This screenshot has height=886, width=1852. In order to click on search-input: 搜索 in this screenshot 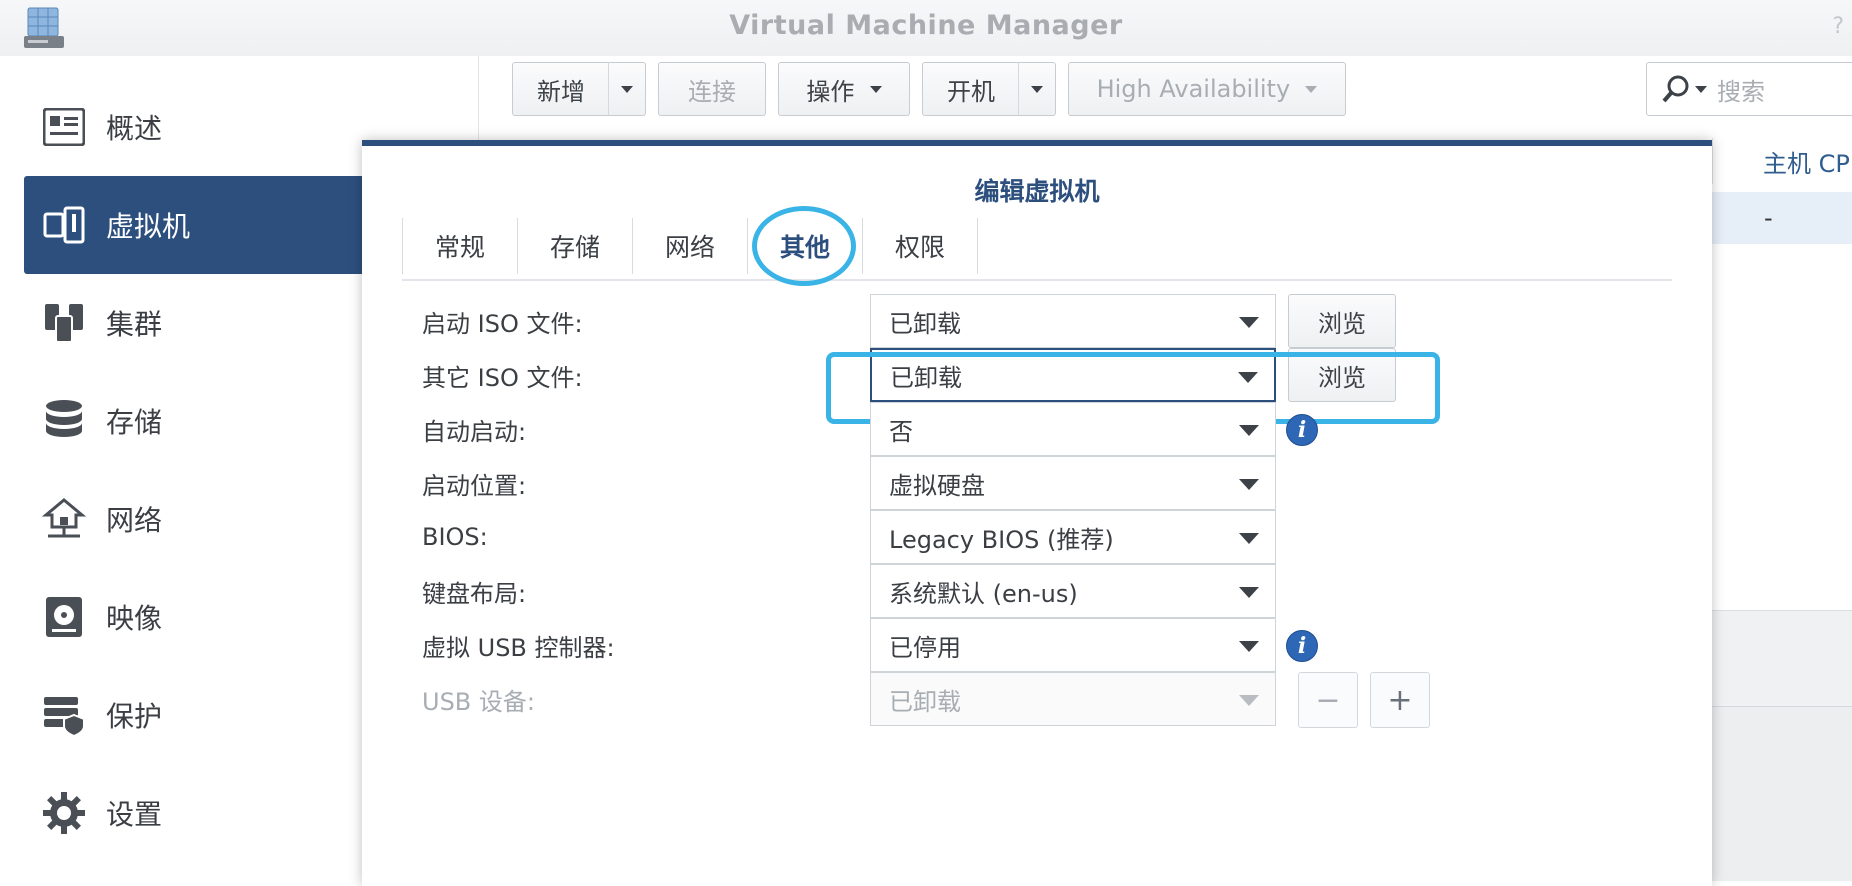, I will do `click(1749, 89)`.